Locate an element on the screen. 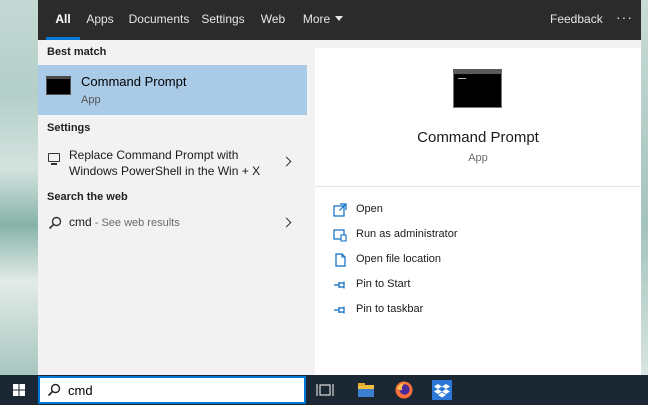  windows-start-icon is located at coordinates (19, 390).